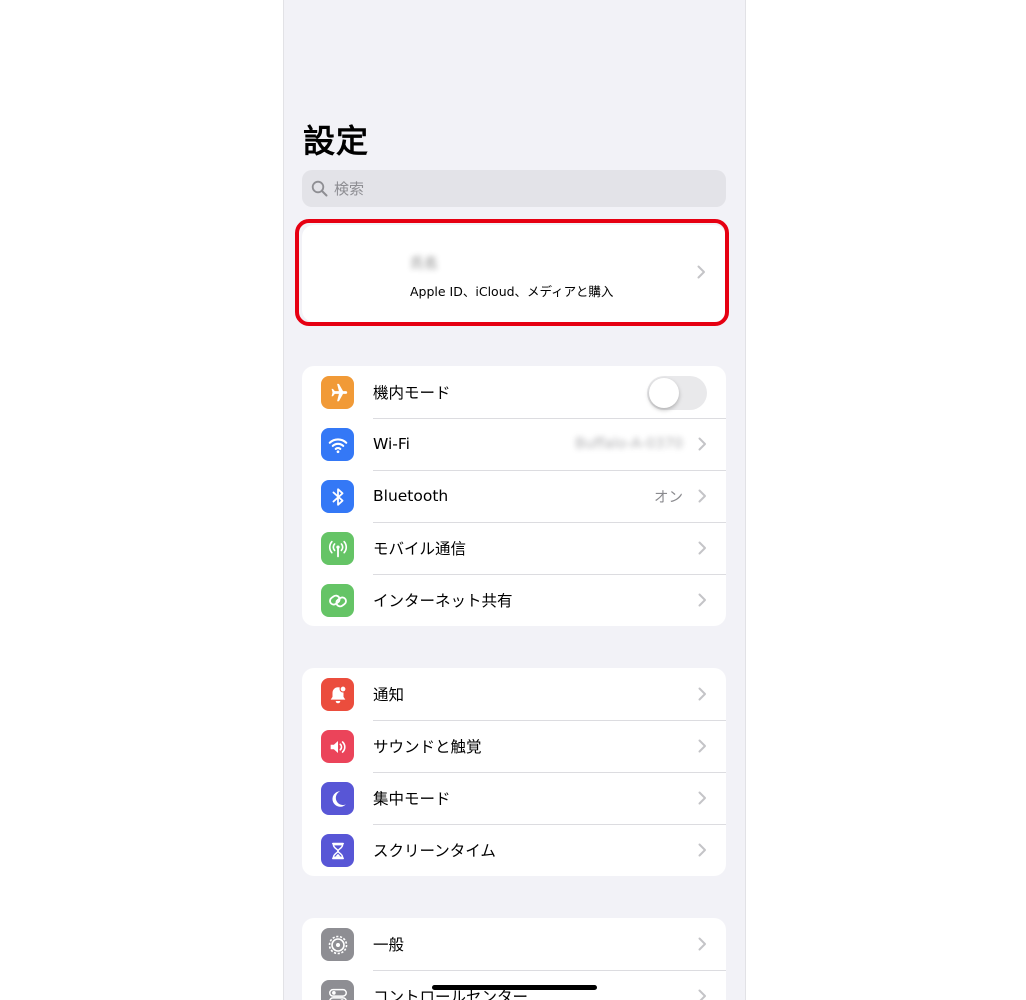  What do you see at coordinates (412, 393) in the screenshot?
I see `settings-row-label: 機内モード` at bounding box center [412, 393].